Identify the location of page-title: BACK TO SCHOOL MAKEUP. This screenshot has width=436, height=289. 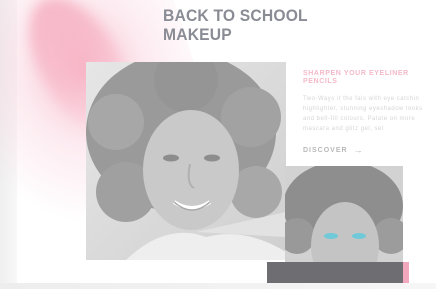
(246, 25).